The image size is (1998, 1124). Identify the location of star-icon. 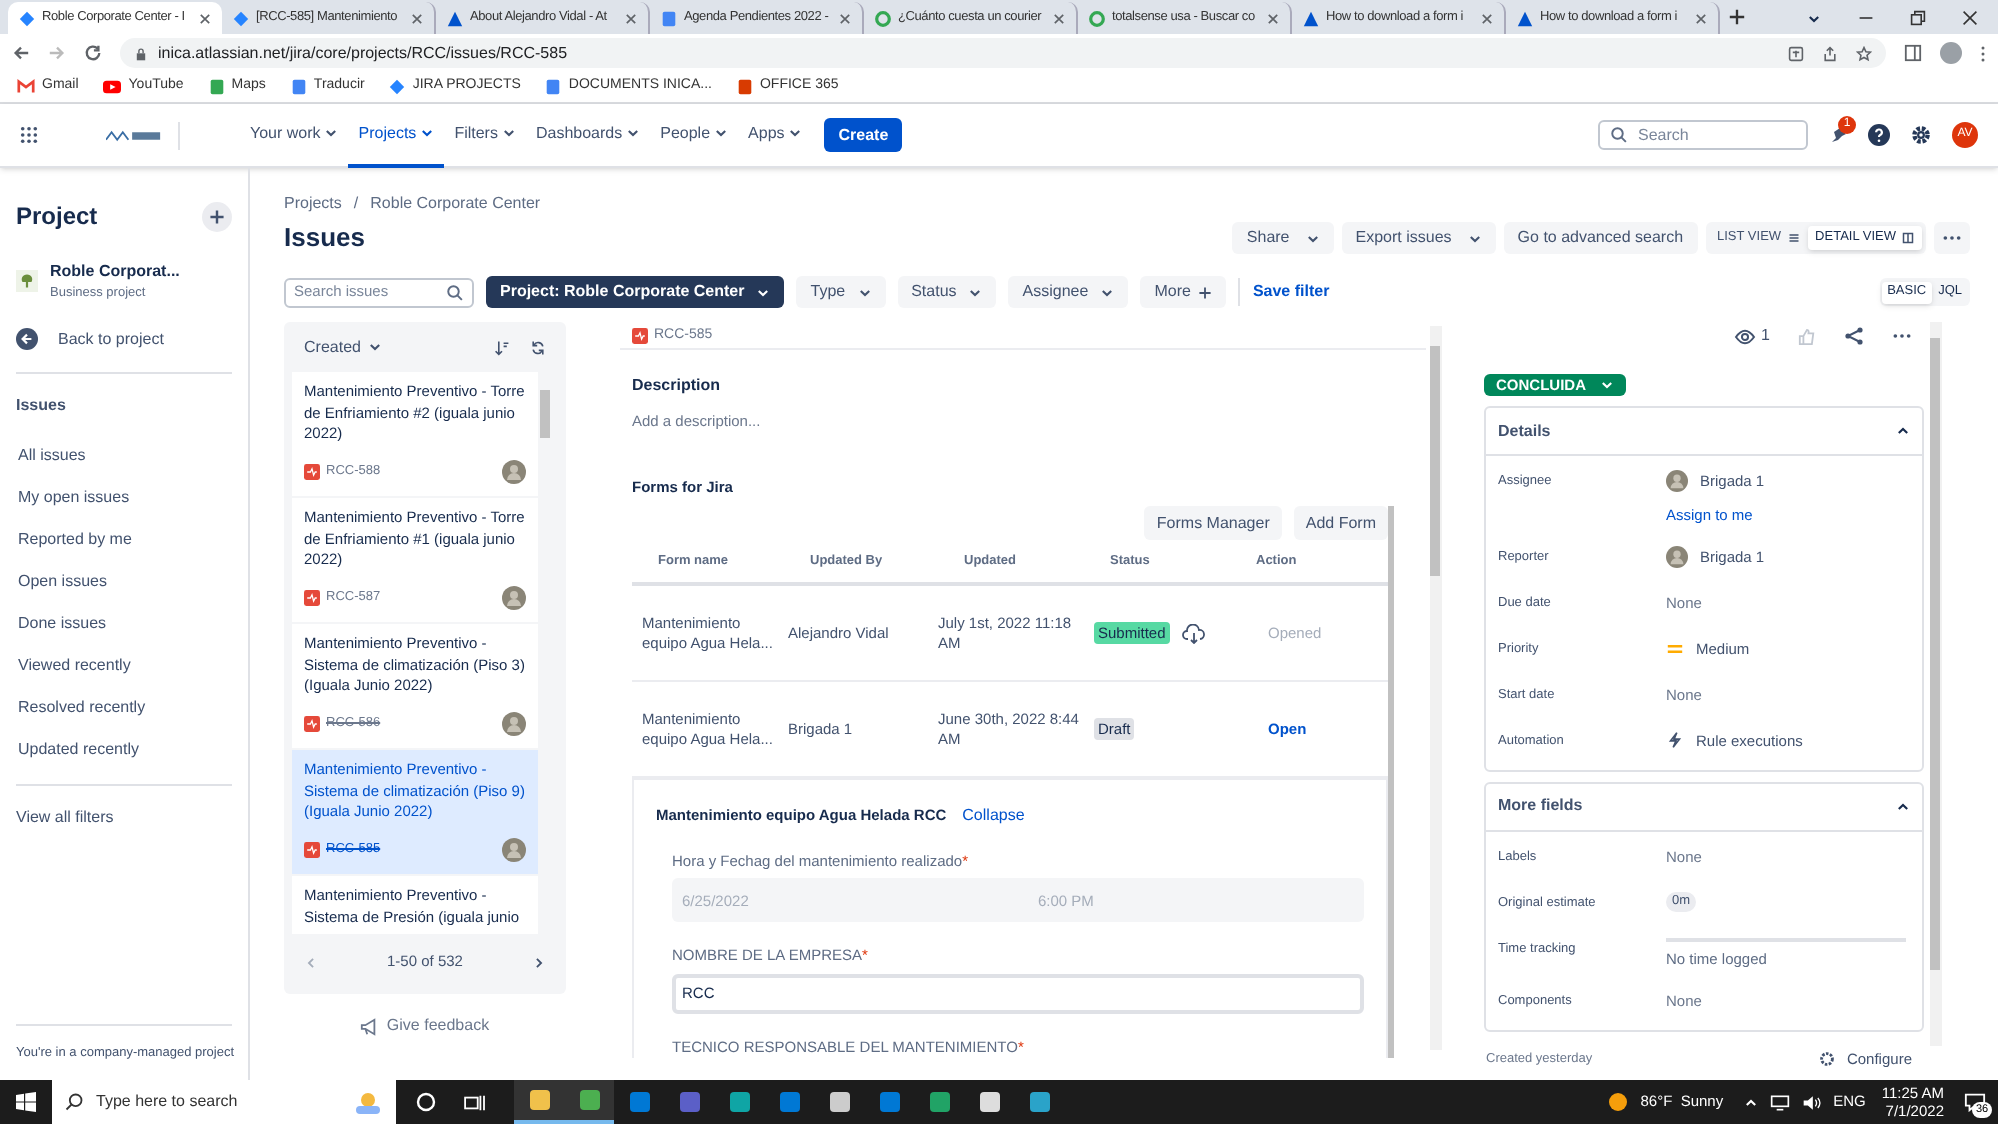
(1864, 53).